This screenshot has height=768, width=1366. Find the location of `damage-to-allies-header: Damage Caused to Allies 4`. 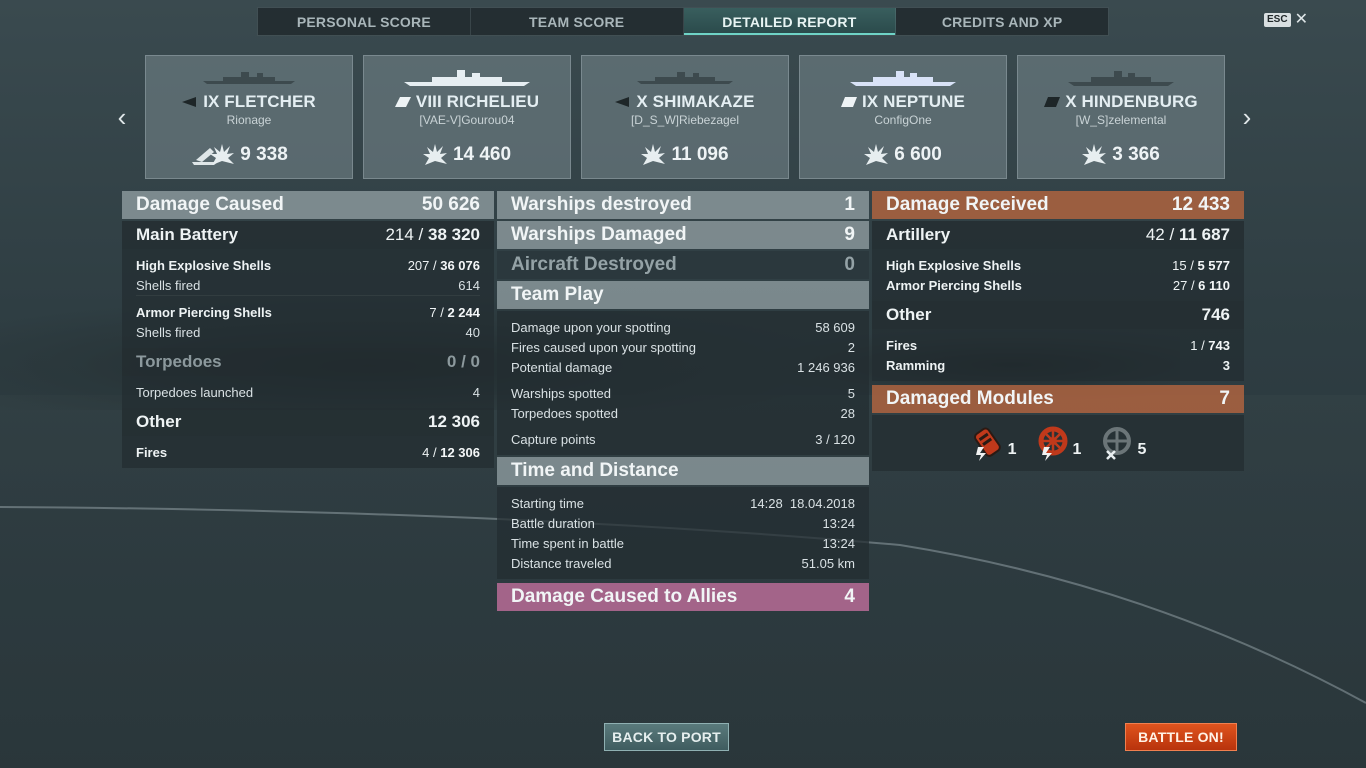

damage-to-allies-header: Damage Caused to Allies 4 is located at coordinates (683, 597).